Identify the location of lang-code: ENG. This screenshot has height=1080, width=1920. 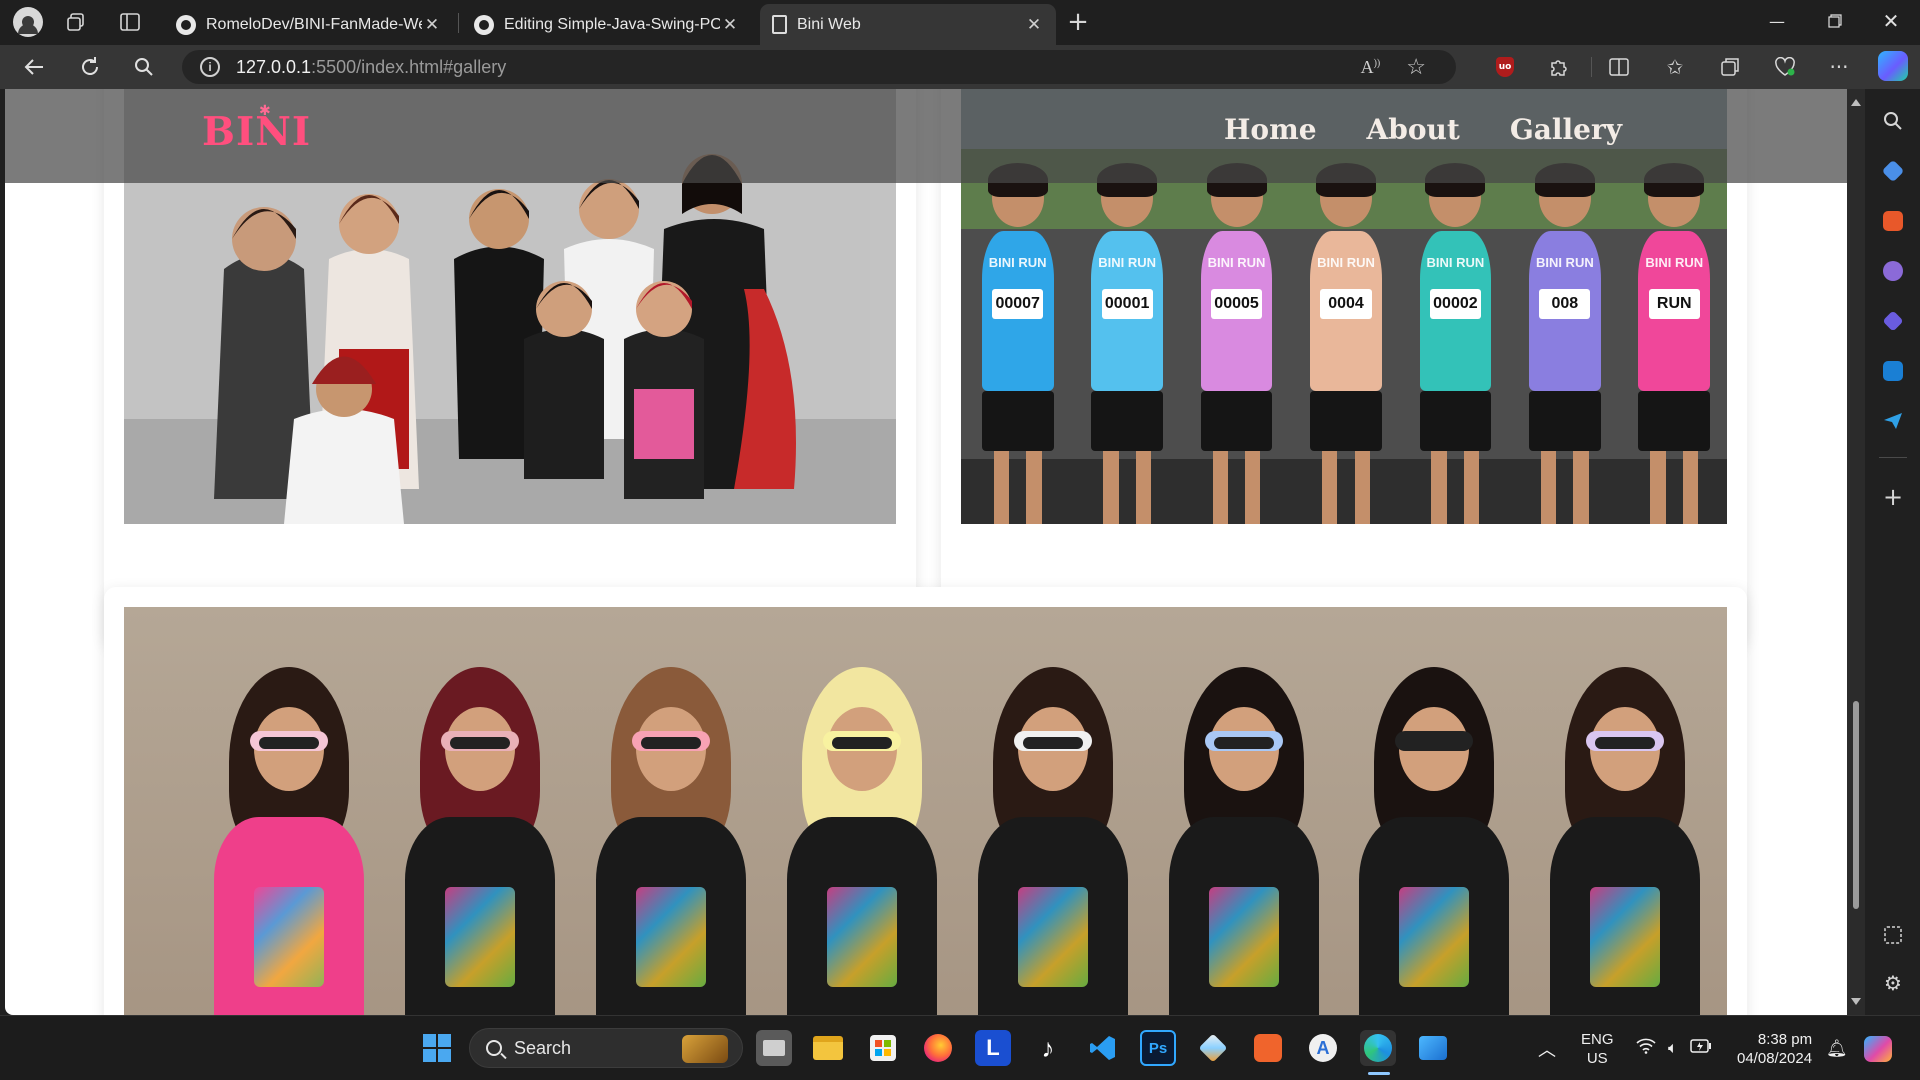
(1597, 1039).